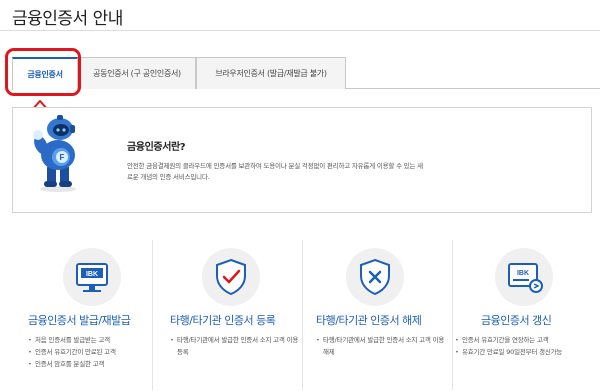  What do you see at coordinates (67, 19) in the screenshot?
I see `page-title: 금융인증서 안내` at bounding box center [67, 19].